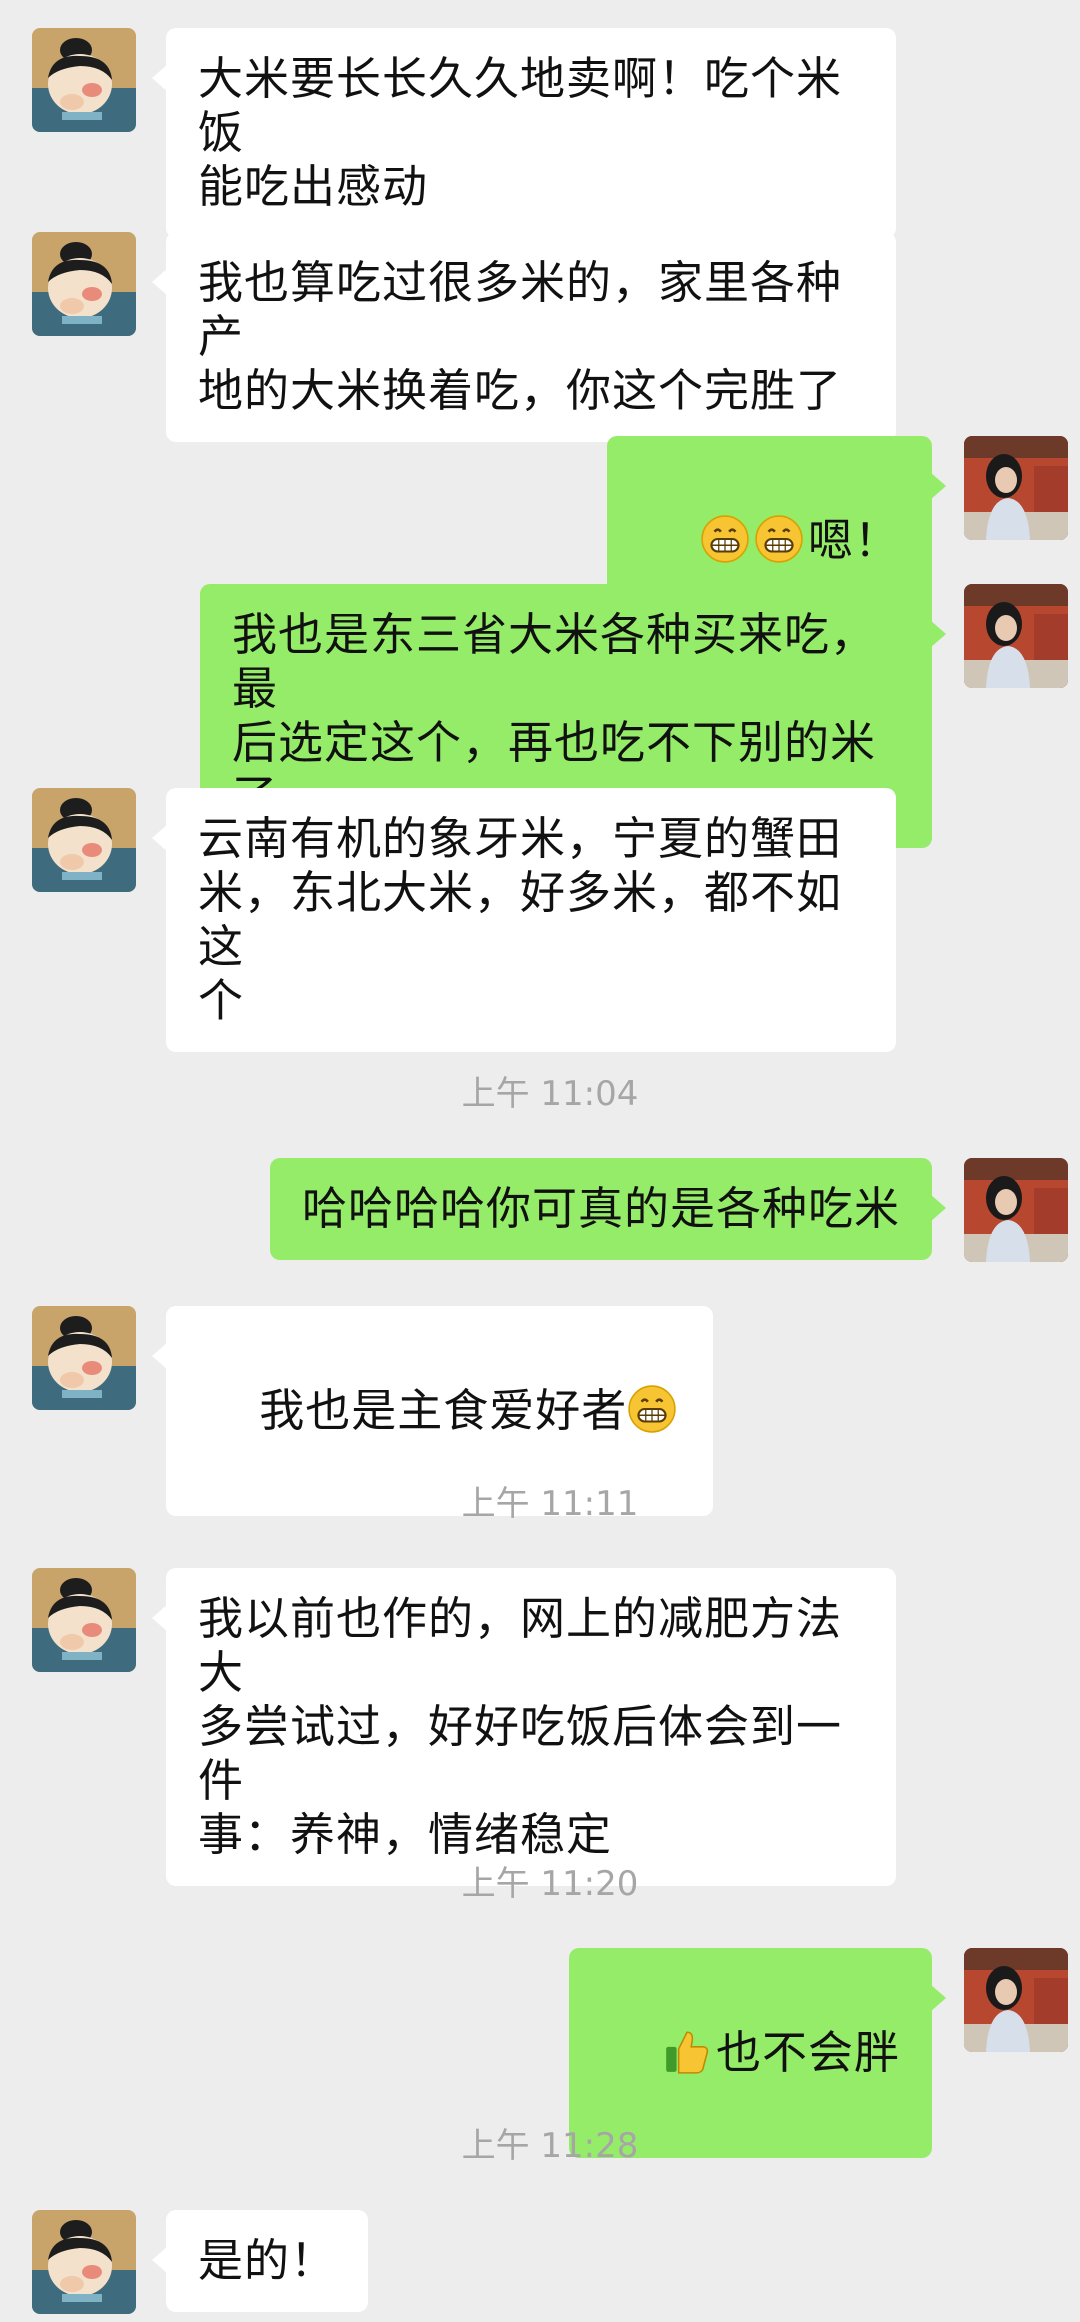  I want to click on incoming-message-bubble: 我也算吃过很多米的，家里各种产 地的大米换着吃，你这个完胜了, so click(524, 337).